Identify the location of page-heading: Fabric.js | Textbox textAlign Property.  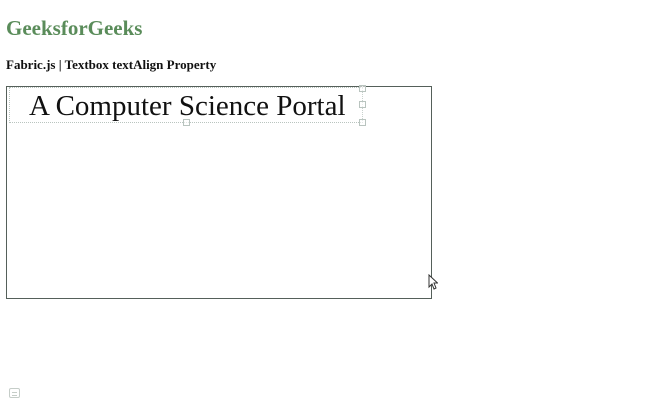
(111, 64).